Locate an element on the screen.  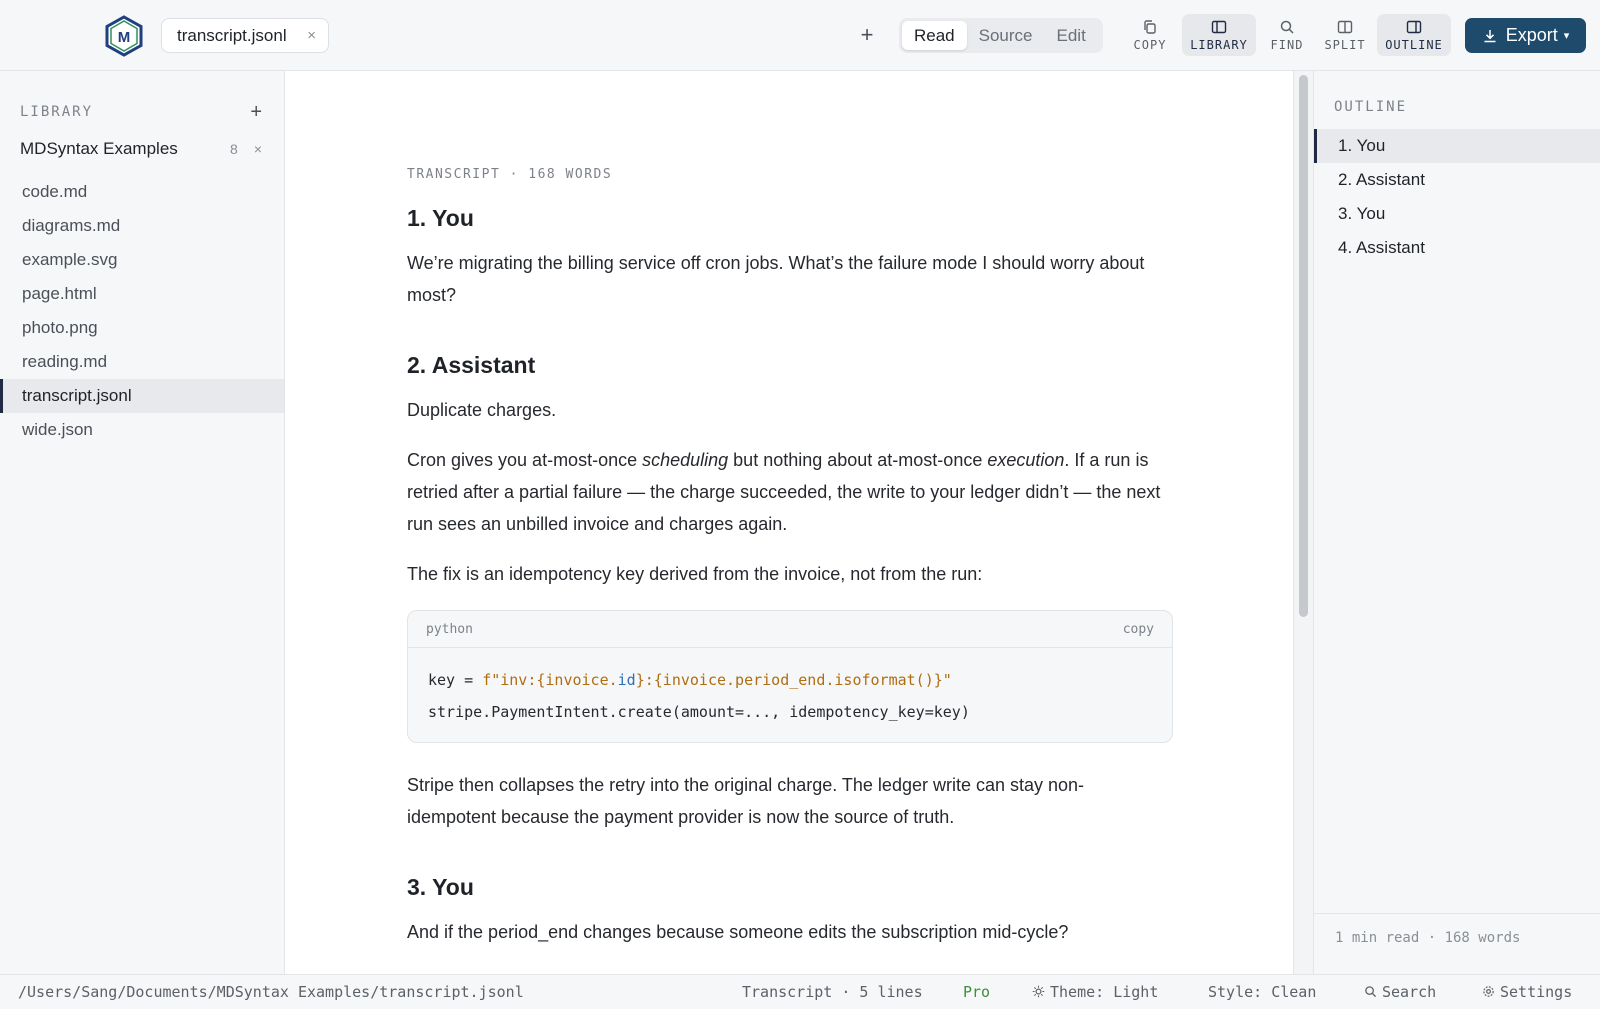
code-string-token: f"inv:{invoice. is located at coordinates (550, 680).